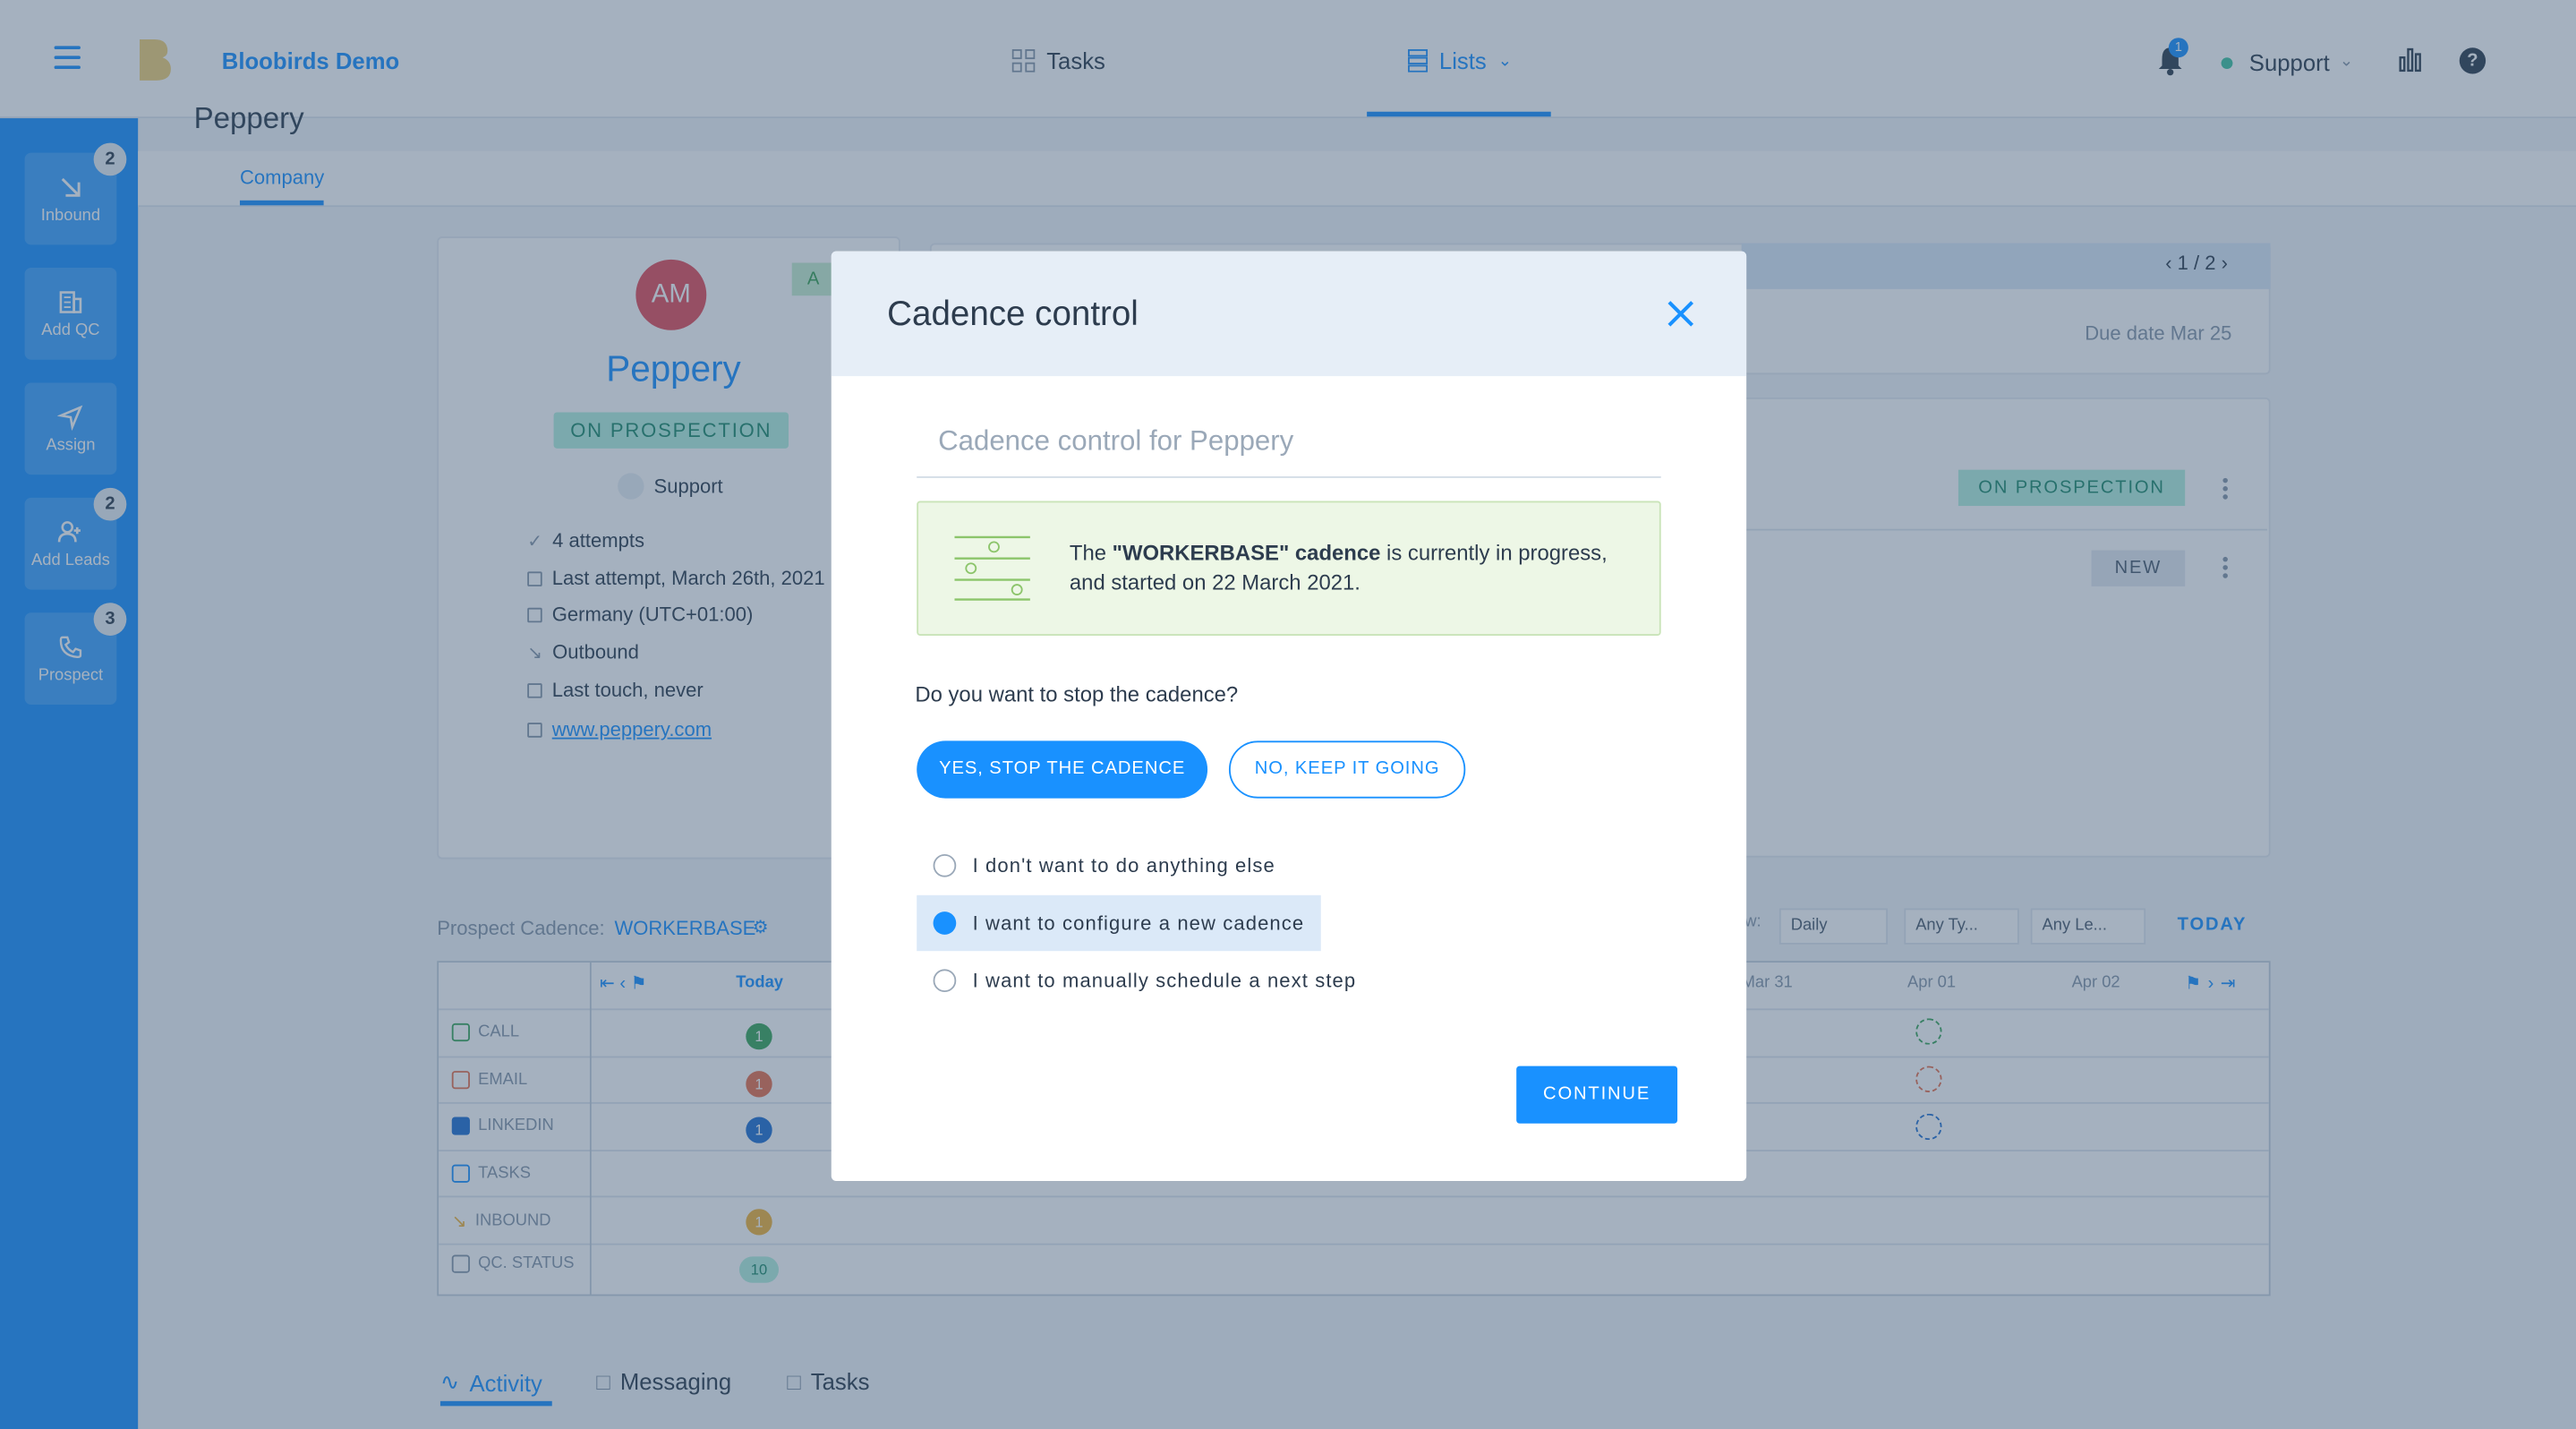 This screenshot has width=2576, height=1429. Describe the element at coordinates (992, 568) in the screenshot. I see `cadence-illustration-icon` at that location.